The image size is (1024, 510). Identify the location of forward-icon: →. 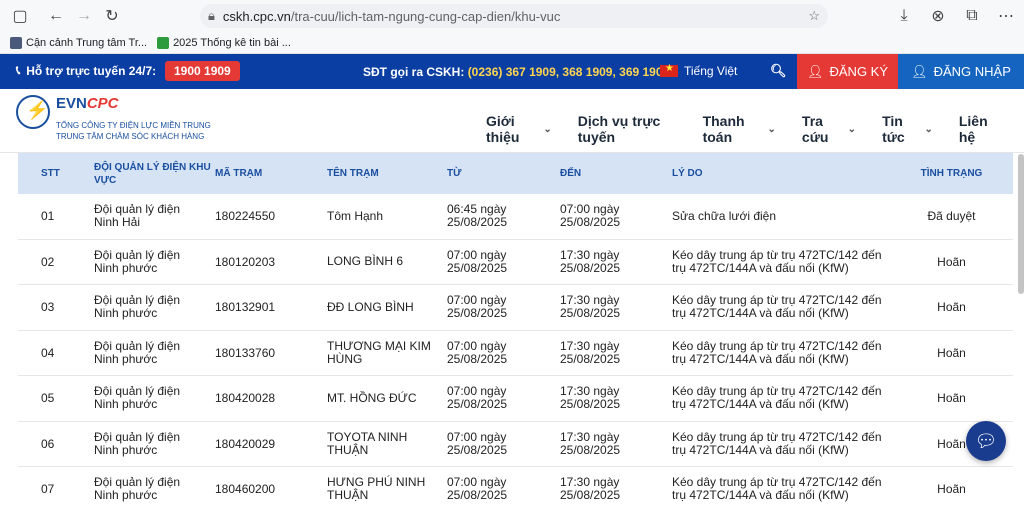
(84, 16).